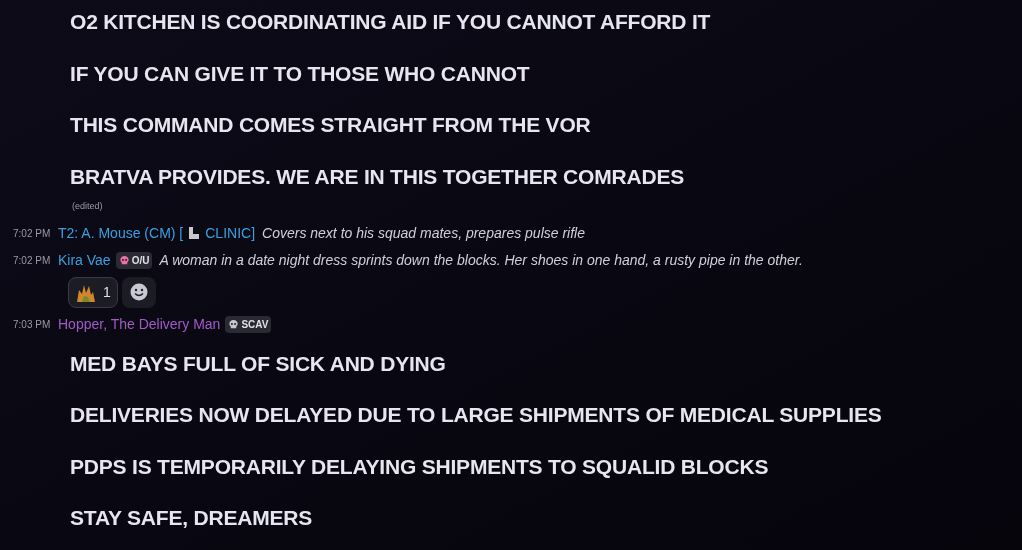 The image size is (1022, 550). I want to click on edited-label: (edited), so click(87, 206).